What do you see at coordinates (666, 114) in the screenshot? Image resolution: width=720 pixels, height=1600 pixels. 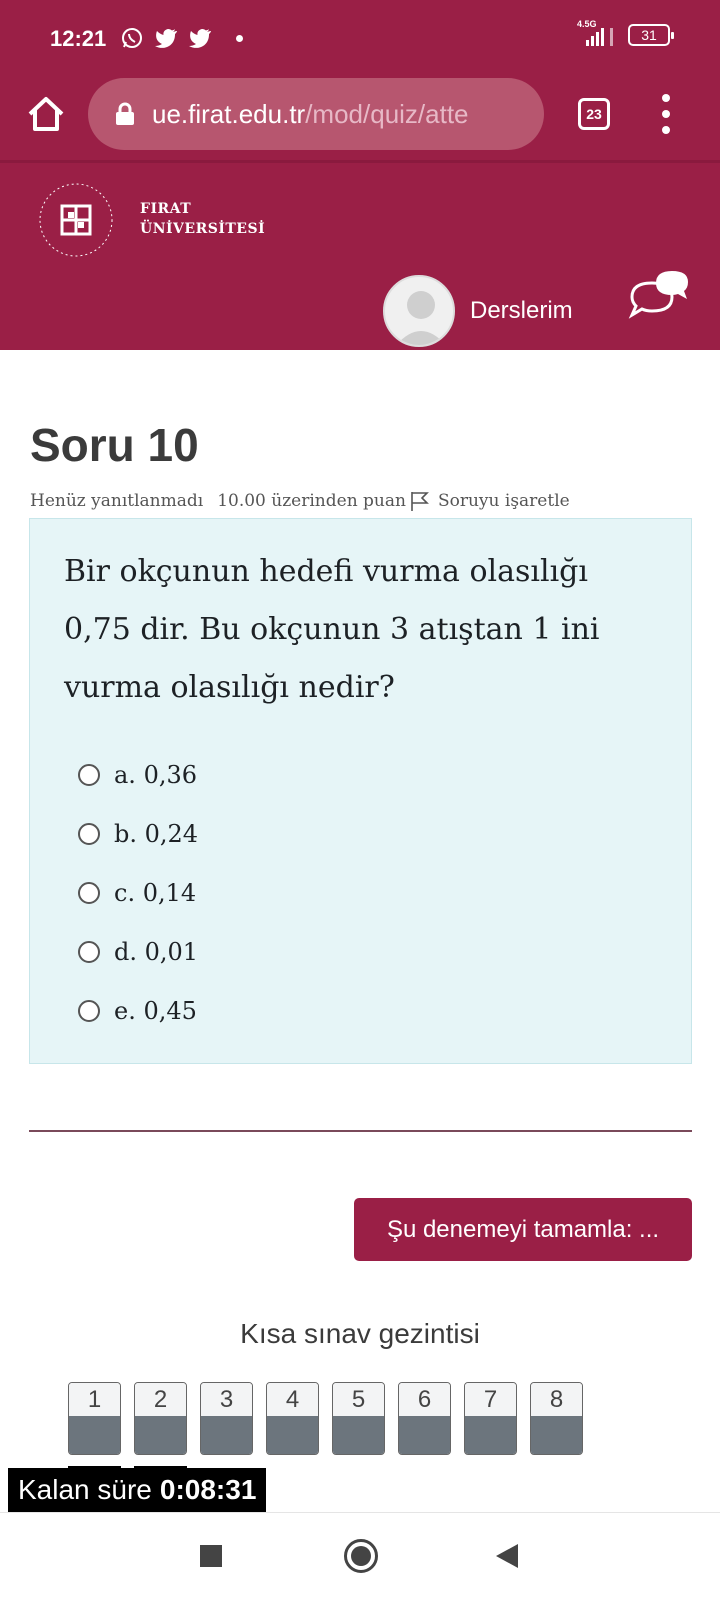 I see `browser-menu-icon` at bounding box center [666, 114].